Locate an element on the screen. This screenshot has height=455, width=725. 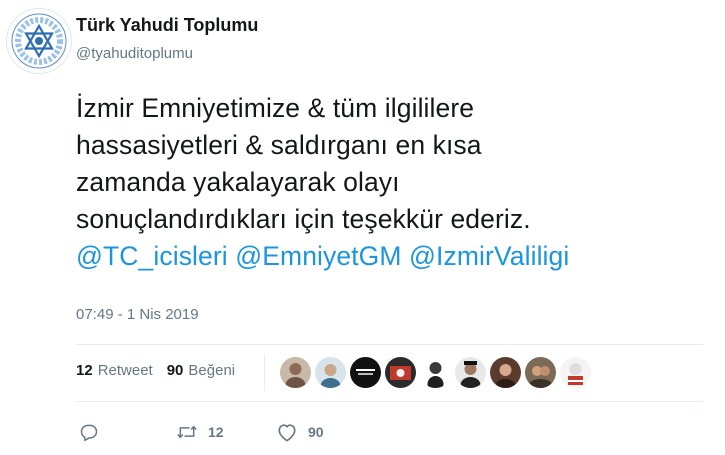
tweet-text-line: zamanda yakalayarak olayı is located at coordinates (238, 182).